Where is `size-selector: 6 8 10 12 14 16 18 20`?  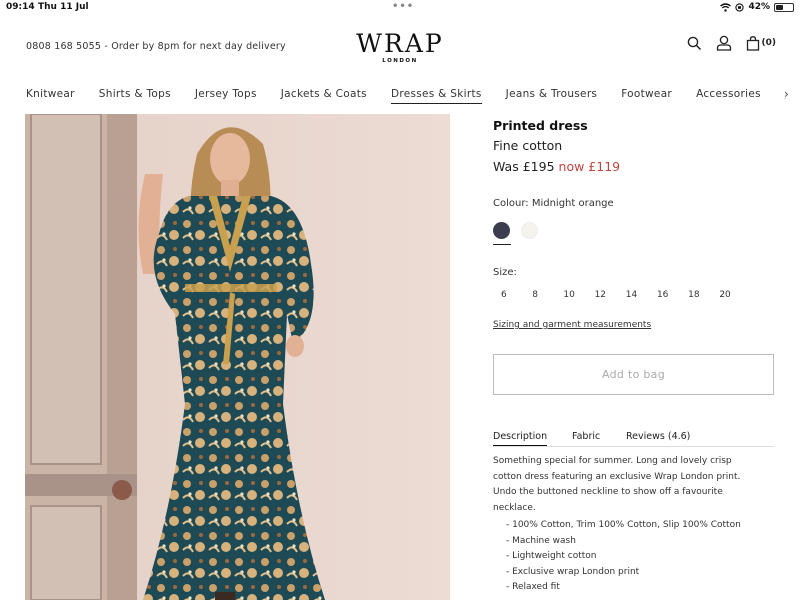 size-selector: 6 8 10 12 14 16 18 20 is located at coordinates (626, 295).